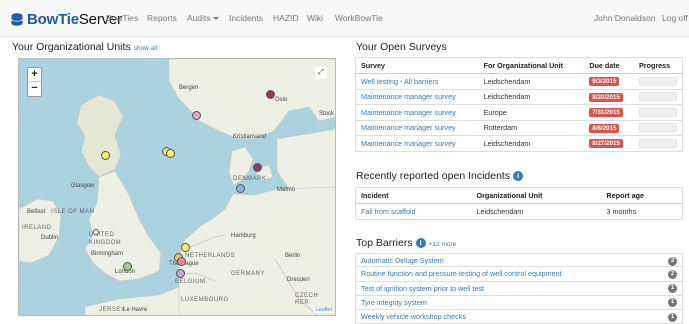  Describe the element at coordinates (37, 228) in the screenshot. I see `map-label: IRELAND` at that location.